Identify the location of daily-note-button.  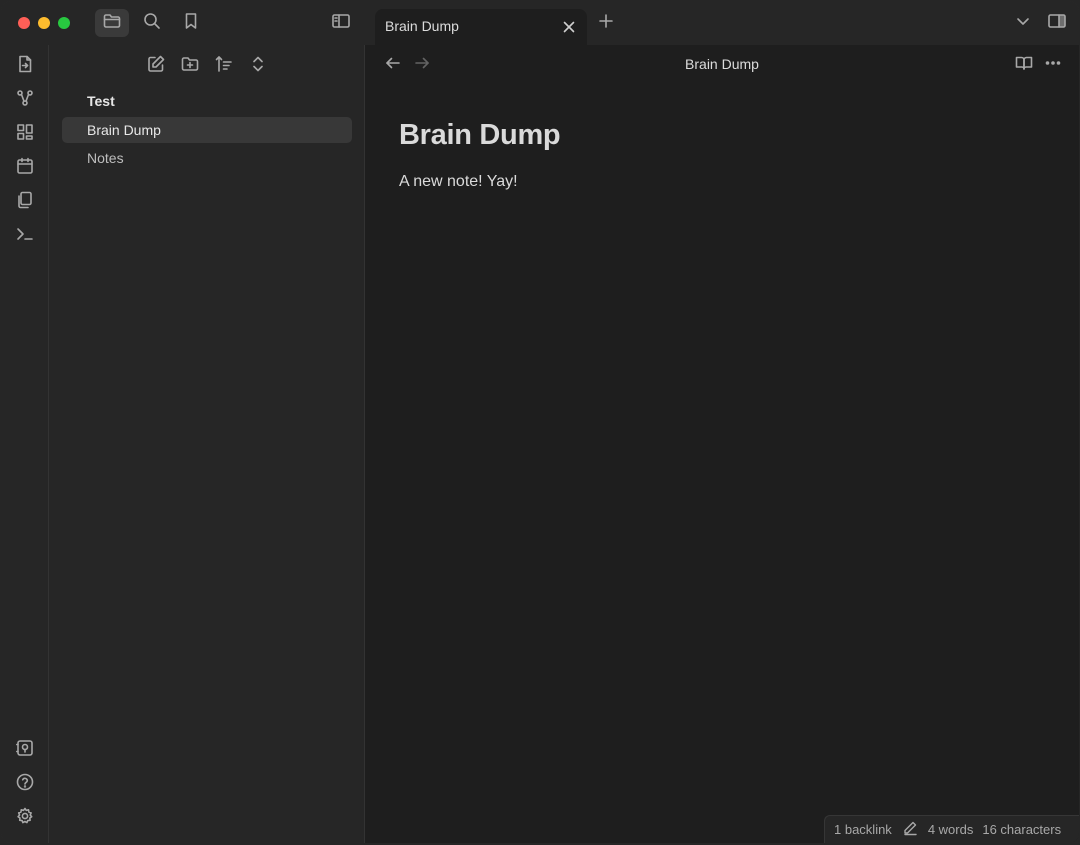
(25, 168).